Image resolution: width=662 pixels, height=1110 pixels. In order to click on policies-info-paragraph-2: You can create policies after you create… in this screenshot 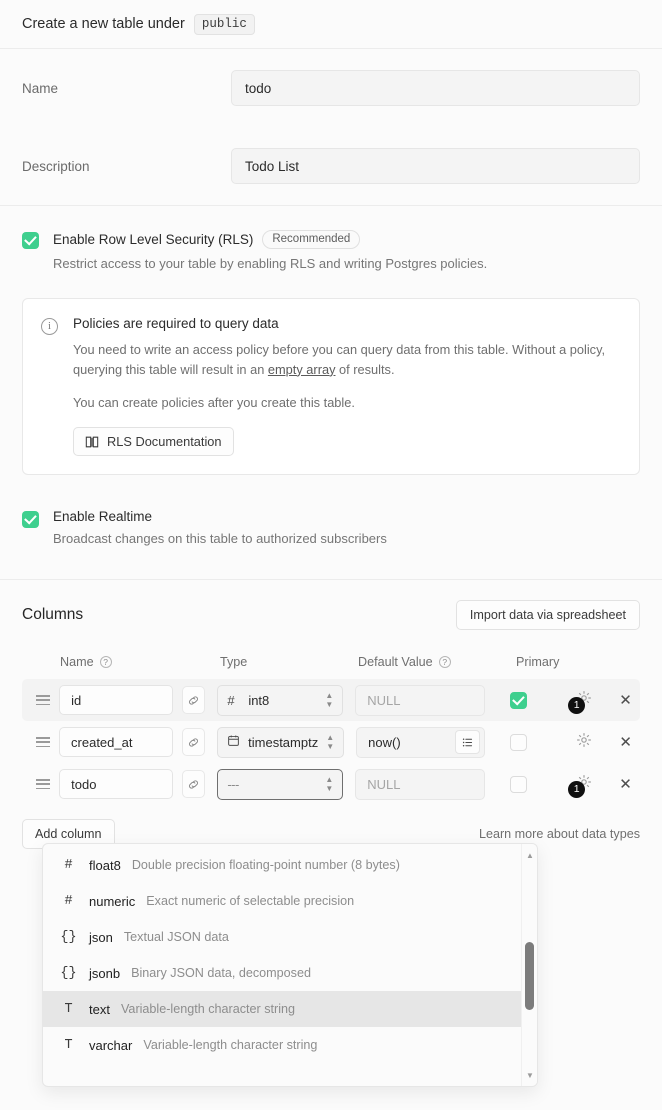, I will do `click(214, 402)`.